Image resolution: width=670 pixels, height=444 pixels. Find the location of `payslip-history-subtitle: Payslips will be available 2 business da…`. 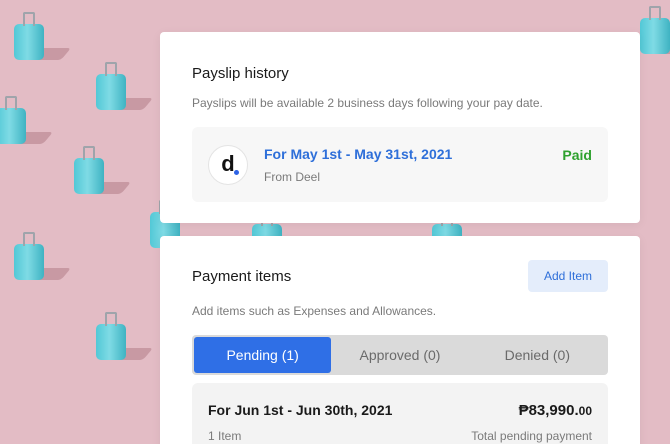

payslip-history-subtitle: Payslips will be available 2 business da… is located at coordinates (367, 103).